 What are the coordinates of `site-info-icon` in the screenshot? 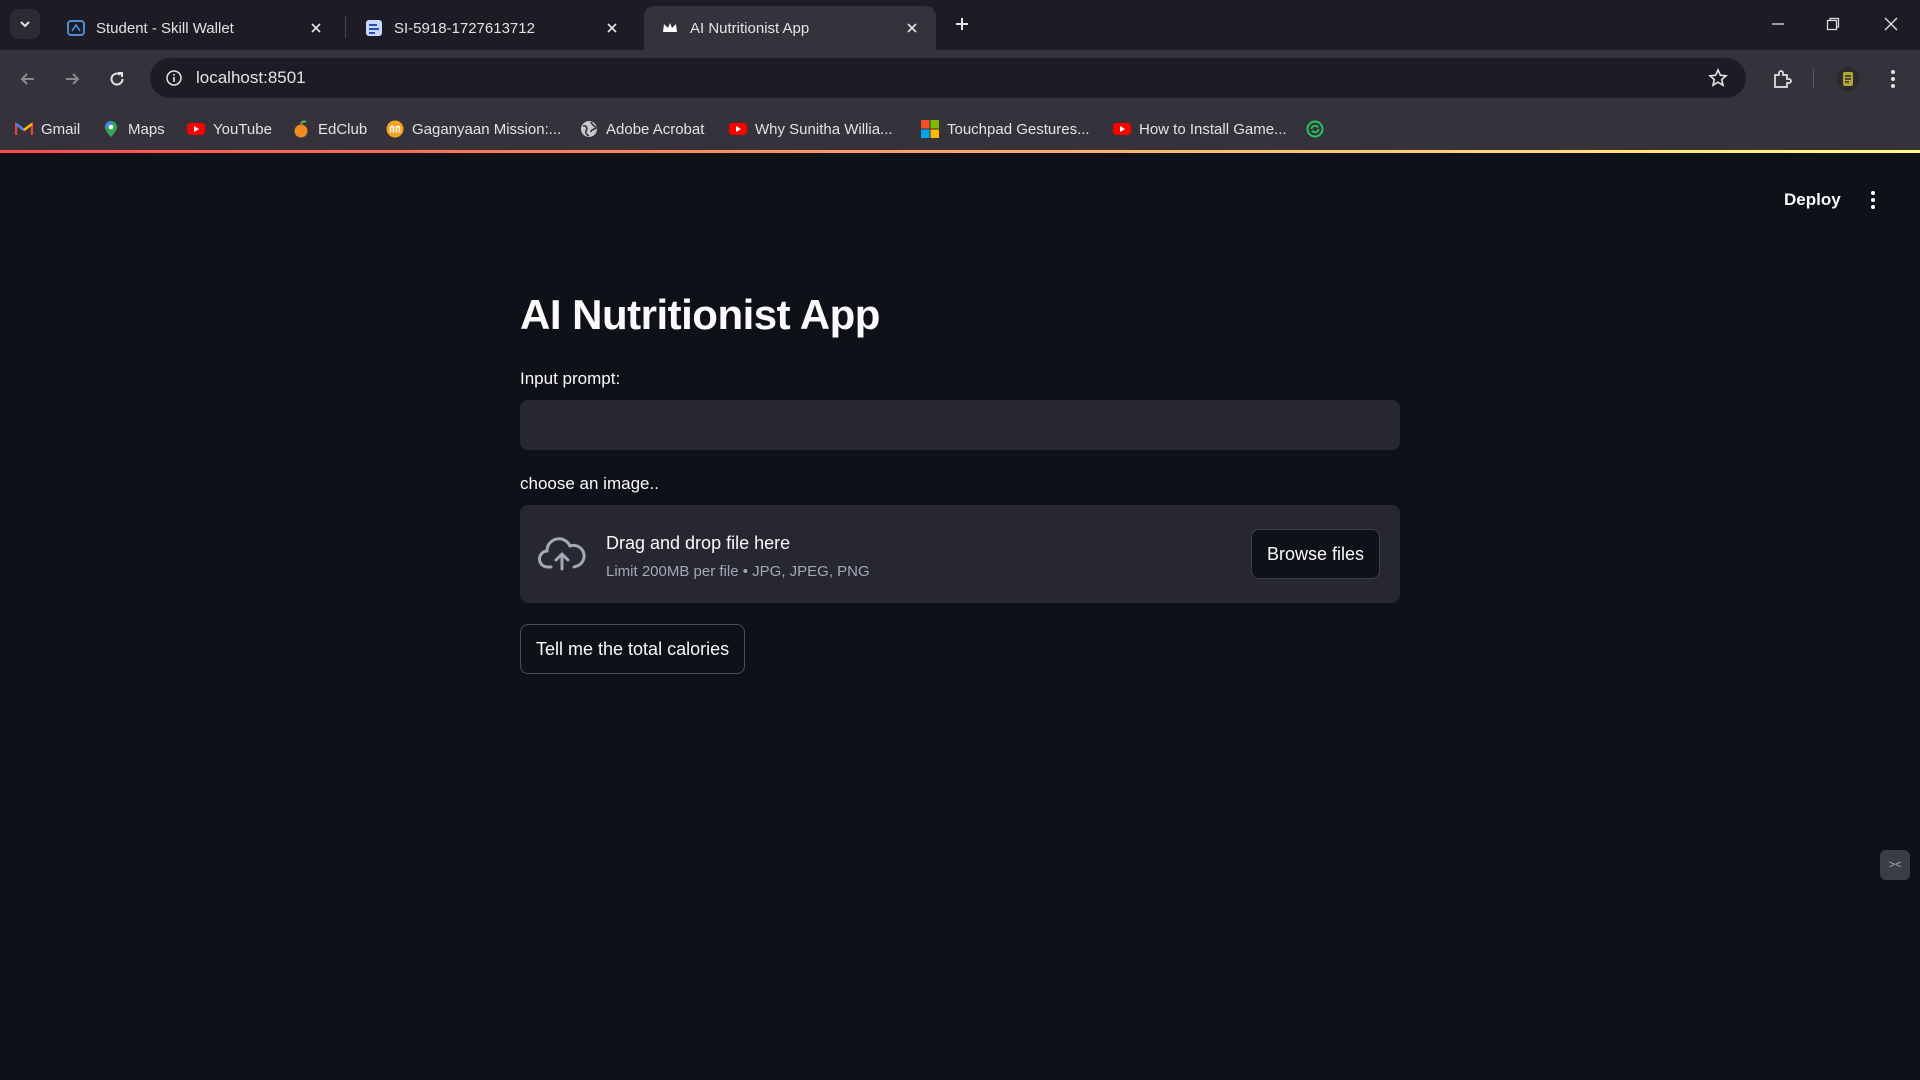 It's located at (174, 78).